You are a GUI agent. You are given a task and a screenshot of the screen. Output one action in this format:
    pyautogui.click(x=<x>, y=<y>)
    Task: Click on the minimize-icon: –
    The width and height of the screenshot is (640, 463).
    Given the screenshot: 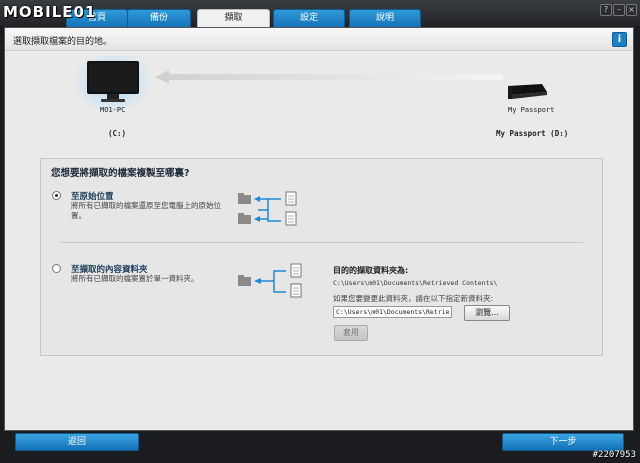 What is the action you would take?
    pyautogui.click(x=619, y=9)
    